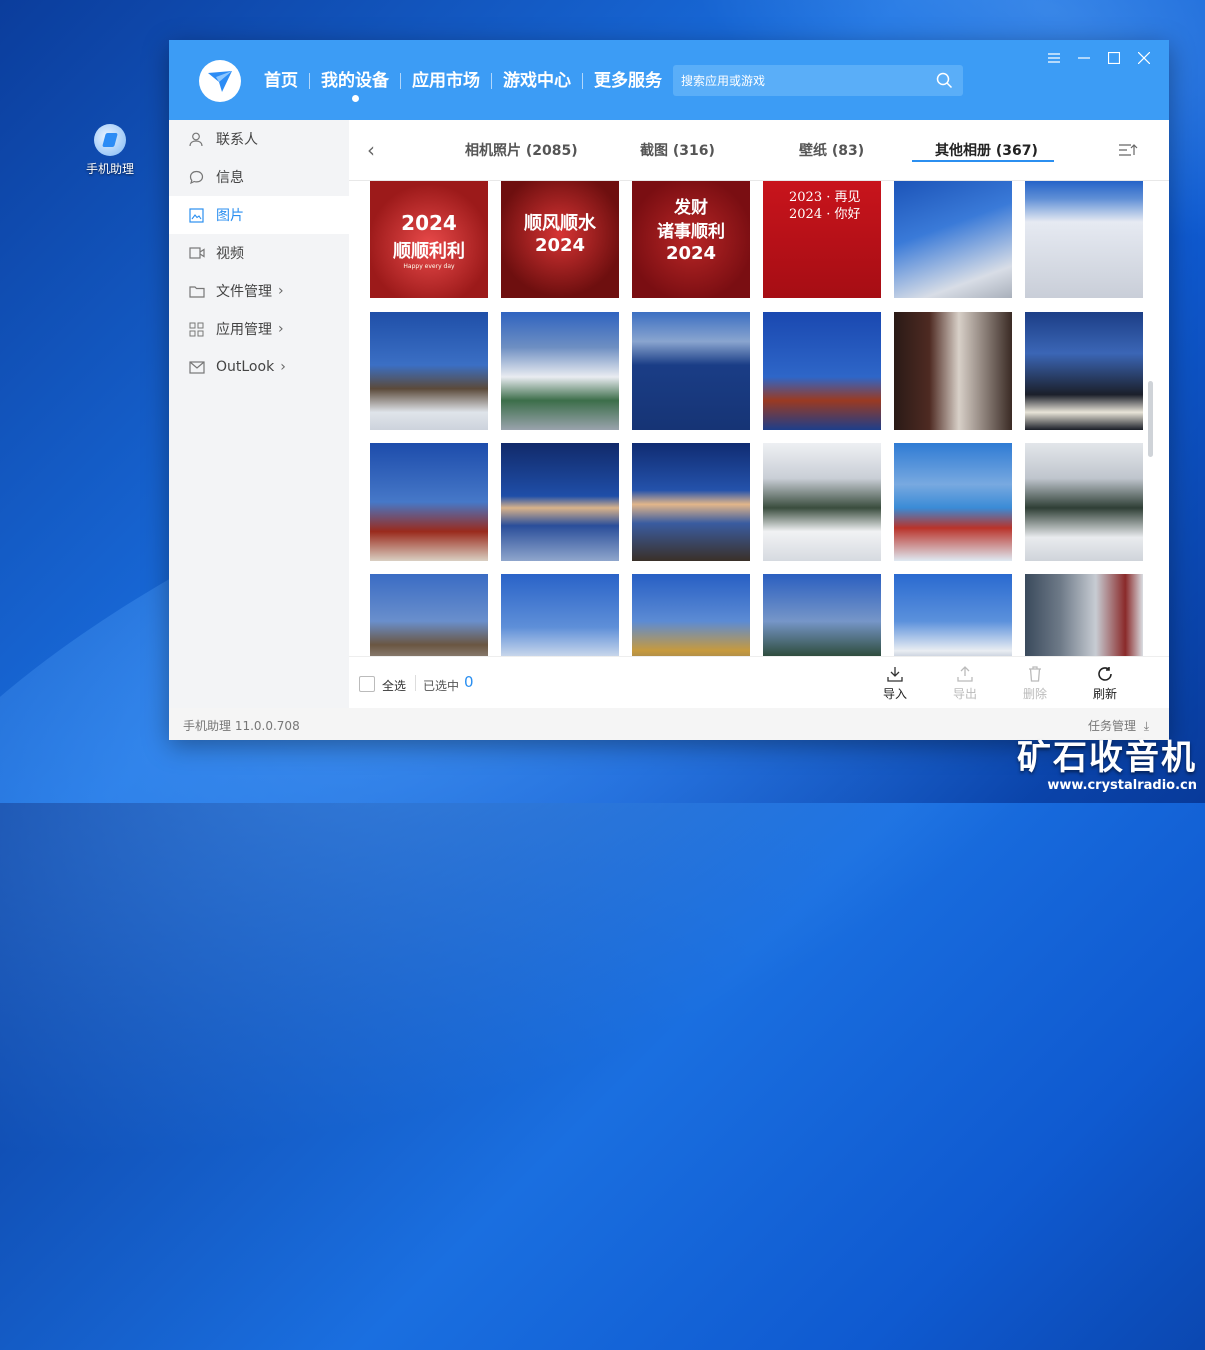 This screenshot has height=1350, width=1205. What do you see at coordinates (944, 82) in the screenshot?
I see `search-icon` at bounding box center [944, 82].